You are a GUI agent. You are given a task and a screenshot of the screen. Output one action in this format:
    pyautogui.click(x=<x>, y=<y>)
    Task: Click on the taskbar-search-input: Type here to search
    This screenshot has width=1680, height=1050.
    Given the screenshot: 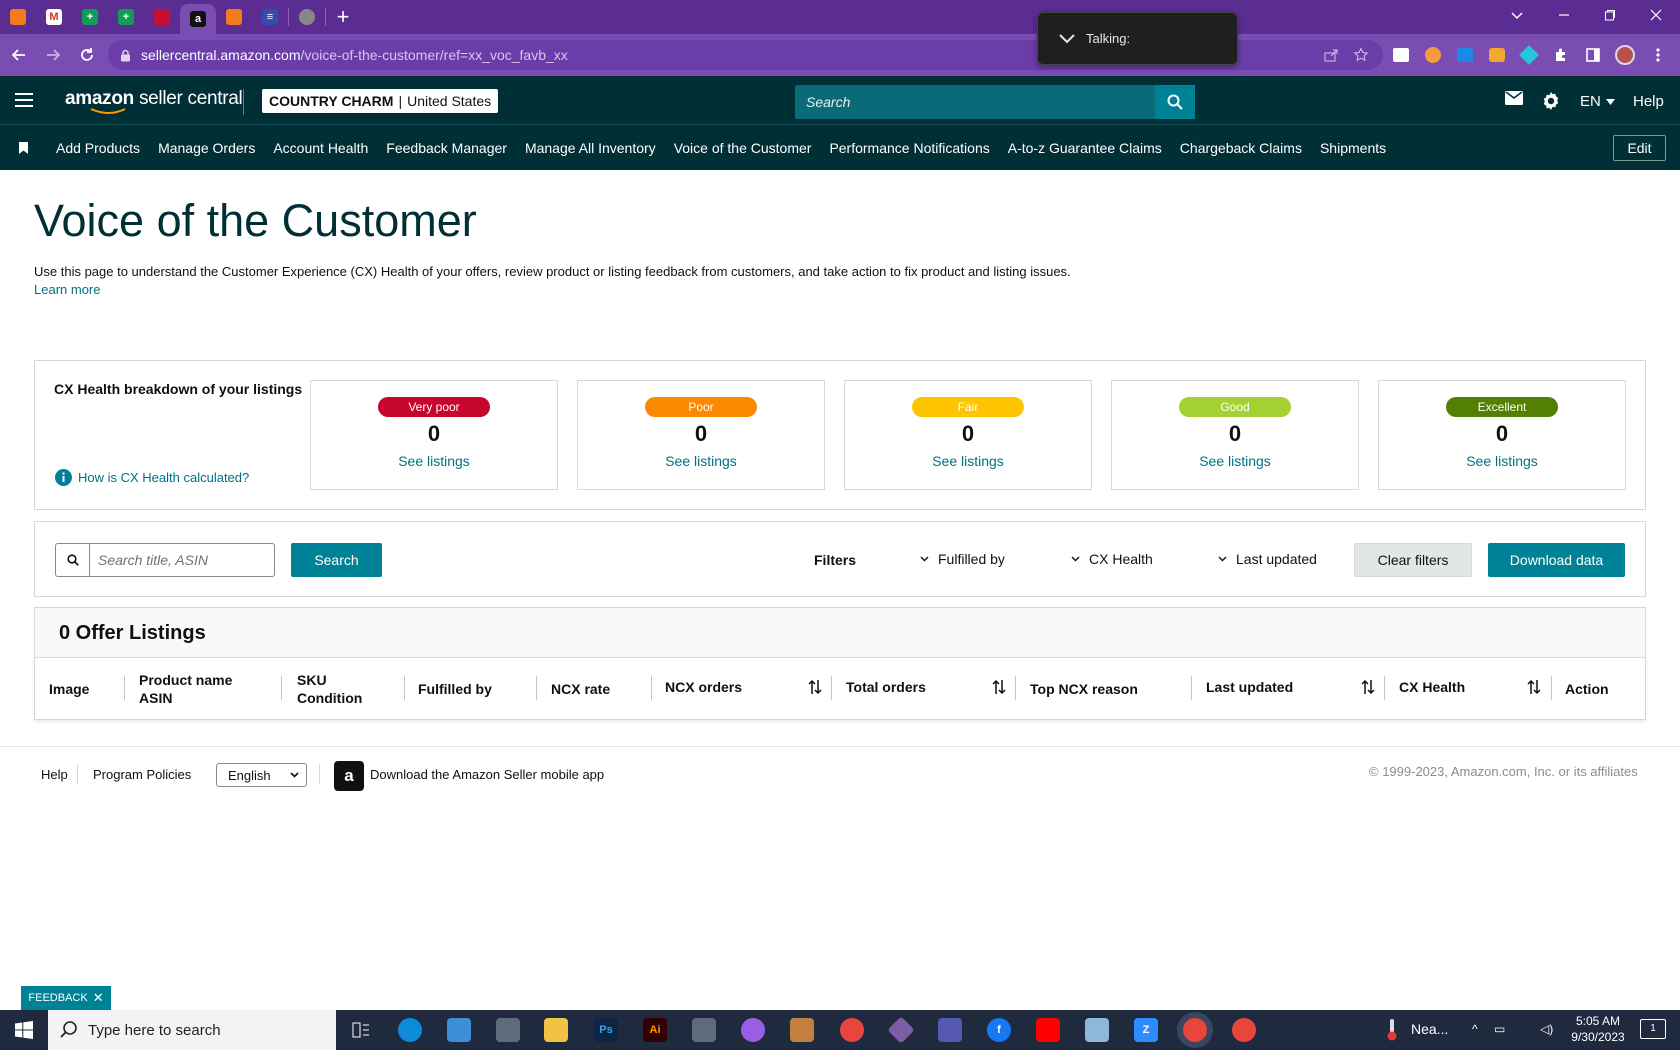 What is the action you would take?
    pyautogui.click(x=192, y=1030)
    